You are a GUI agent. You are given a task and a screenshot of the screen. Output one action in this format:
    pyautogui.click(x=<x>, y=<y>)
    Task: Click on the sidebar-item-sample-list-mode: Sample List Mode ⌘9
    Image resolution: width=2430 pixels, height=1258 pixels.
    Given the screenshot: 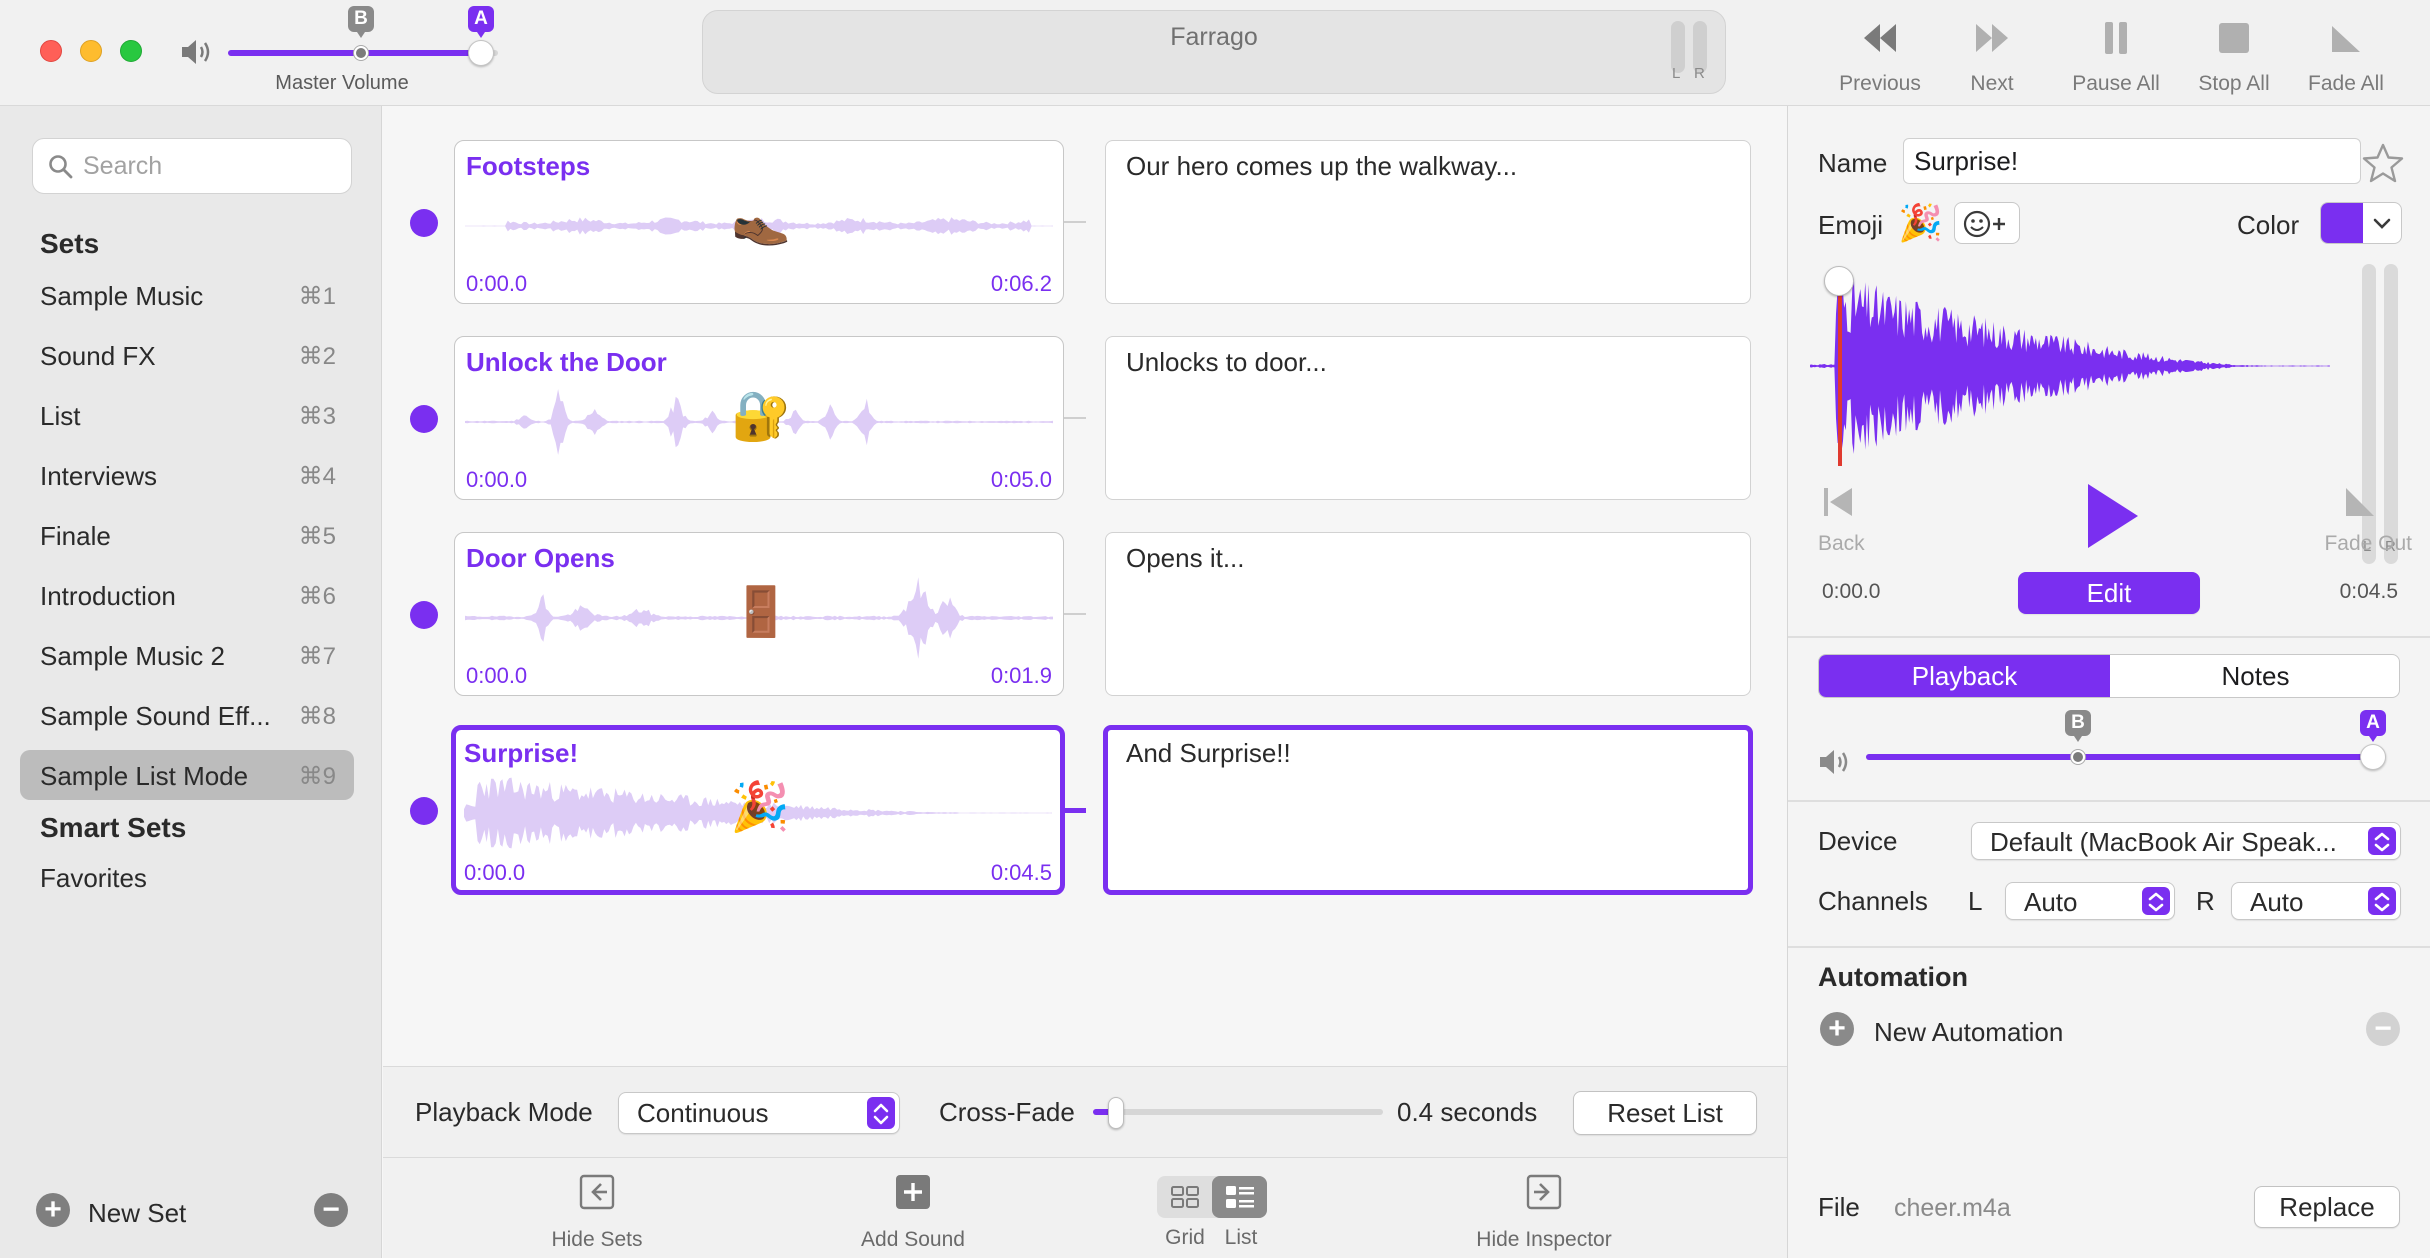 What is the action you would take?
    pyautogui.click(x=187, y=775)
    